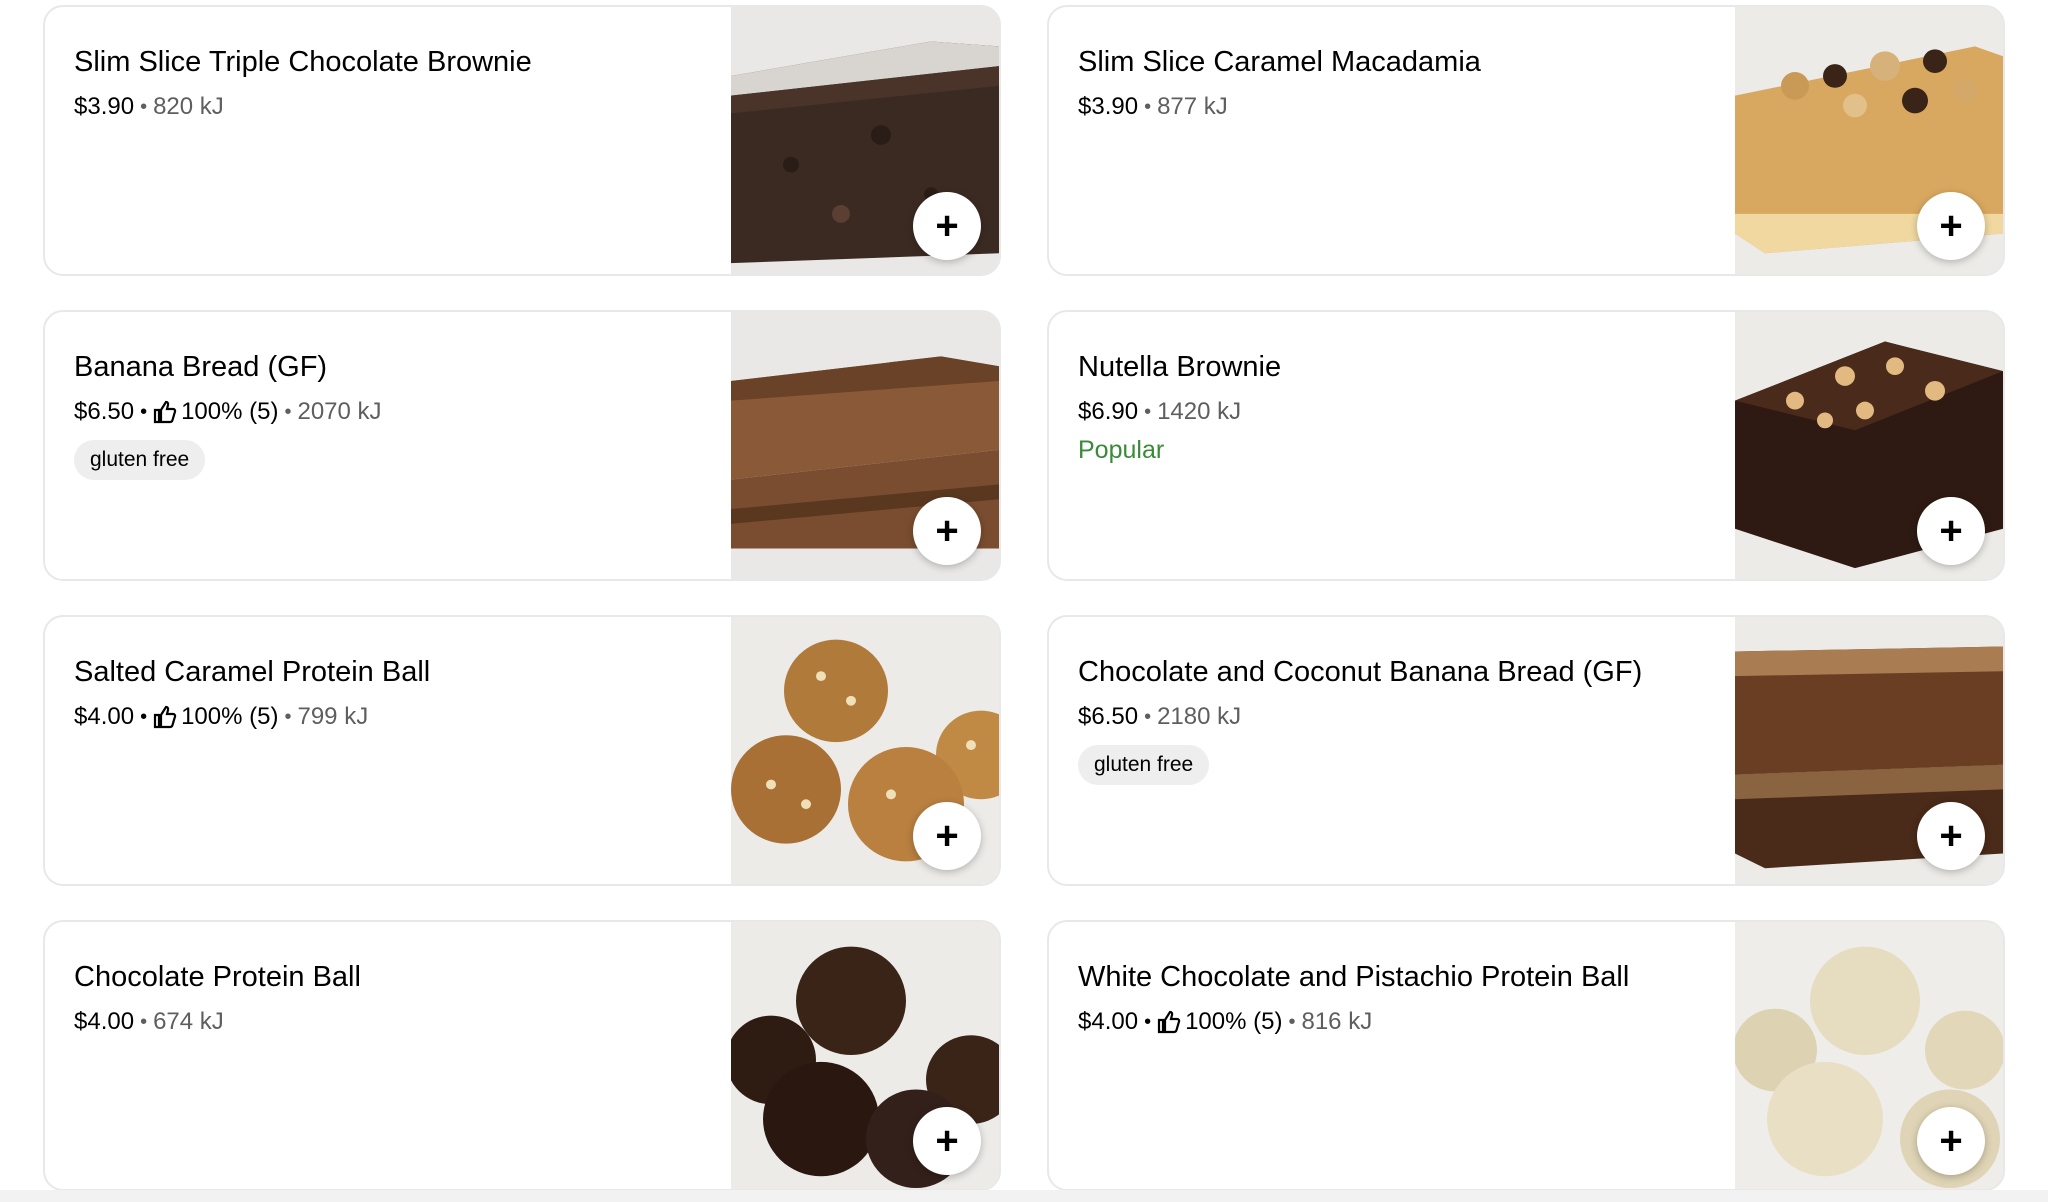 This screenshot has height=1202, width=2048. I want to click on popular-tag: Popular, so click(1121, 450).